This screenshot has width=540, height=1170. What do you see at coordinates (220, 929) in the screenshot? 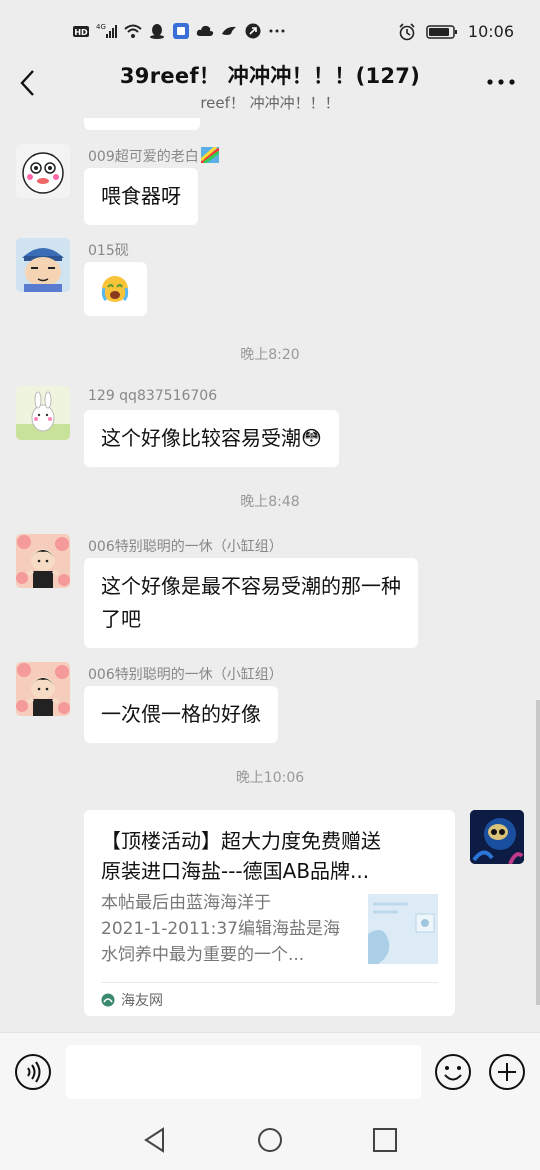
I see `link-card-desc-line: 2021-1-2011:37编辑海盐是海` at bounding box center [220, 929].